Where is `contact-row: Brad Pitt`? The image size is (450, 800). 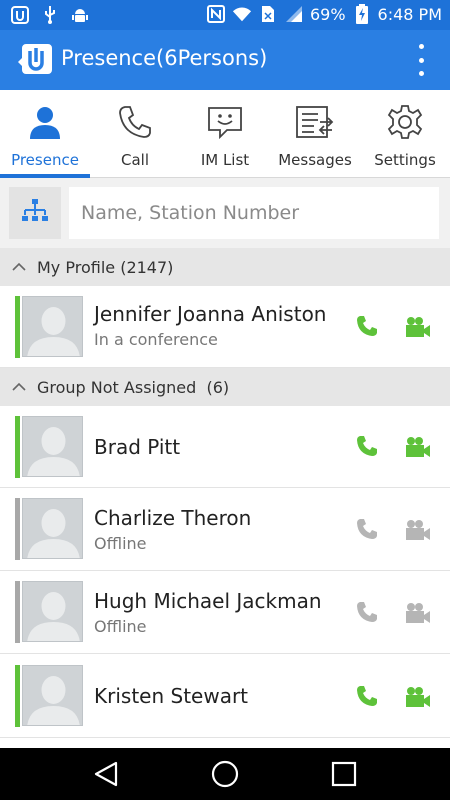
contact-row: Brad Pitt is located at coordinates (225, 447).